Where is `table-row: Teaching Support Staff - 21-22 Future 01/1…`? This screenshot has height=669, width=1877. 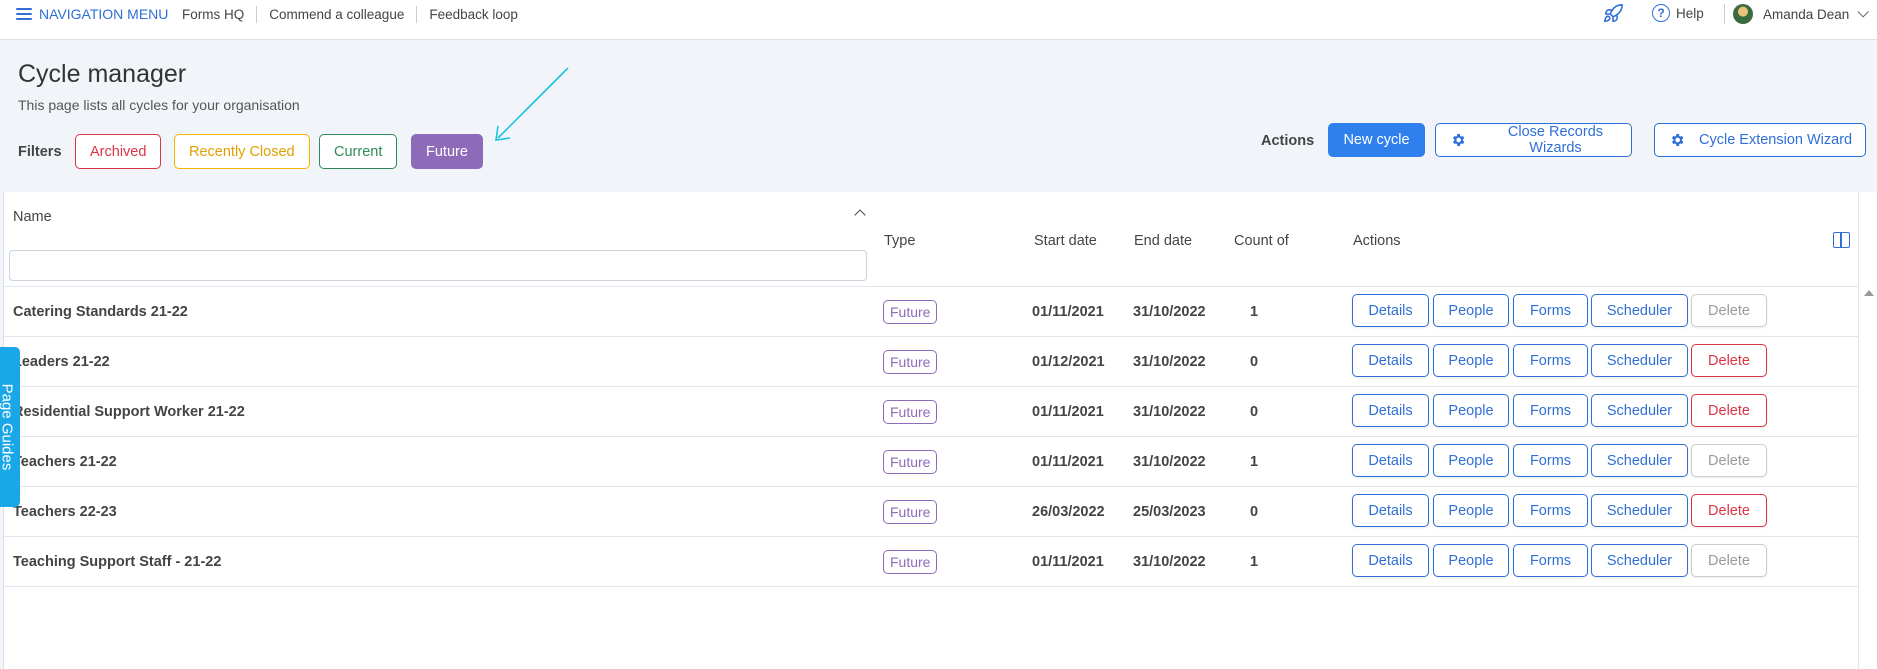
table-row: Teaching Support Staff - 21-22 Future 01/1… is located at coordinates (930, 562).